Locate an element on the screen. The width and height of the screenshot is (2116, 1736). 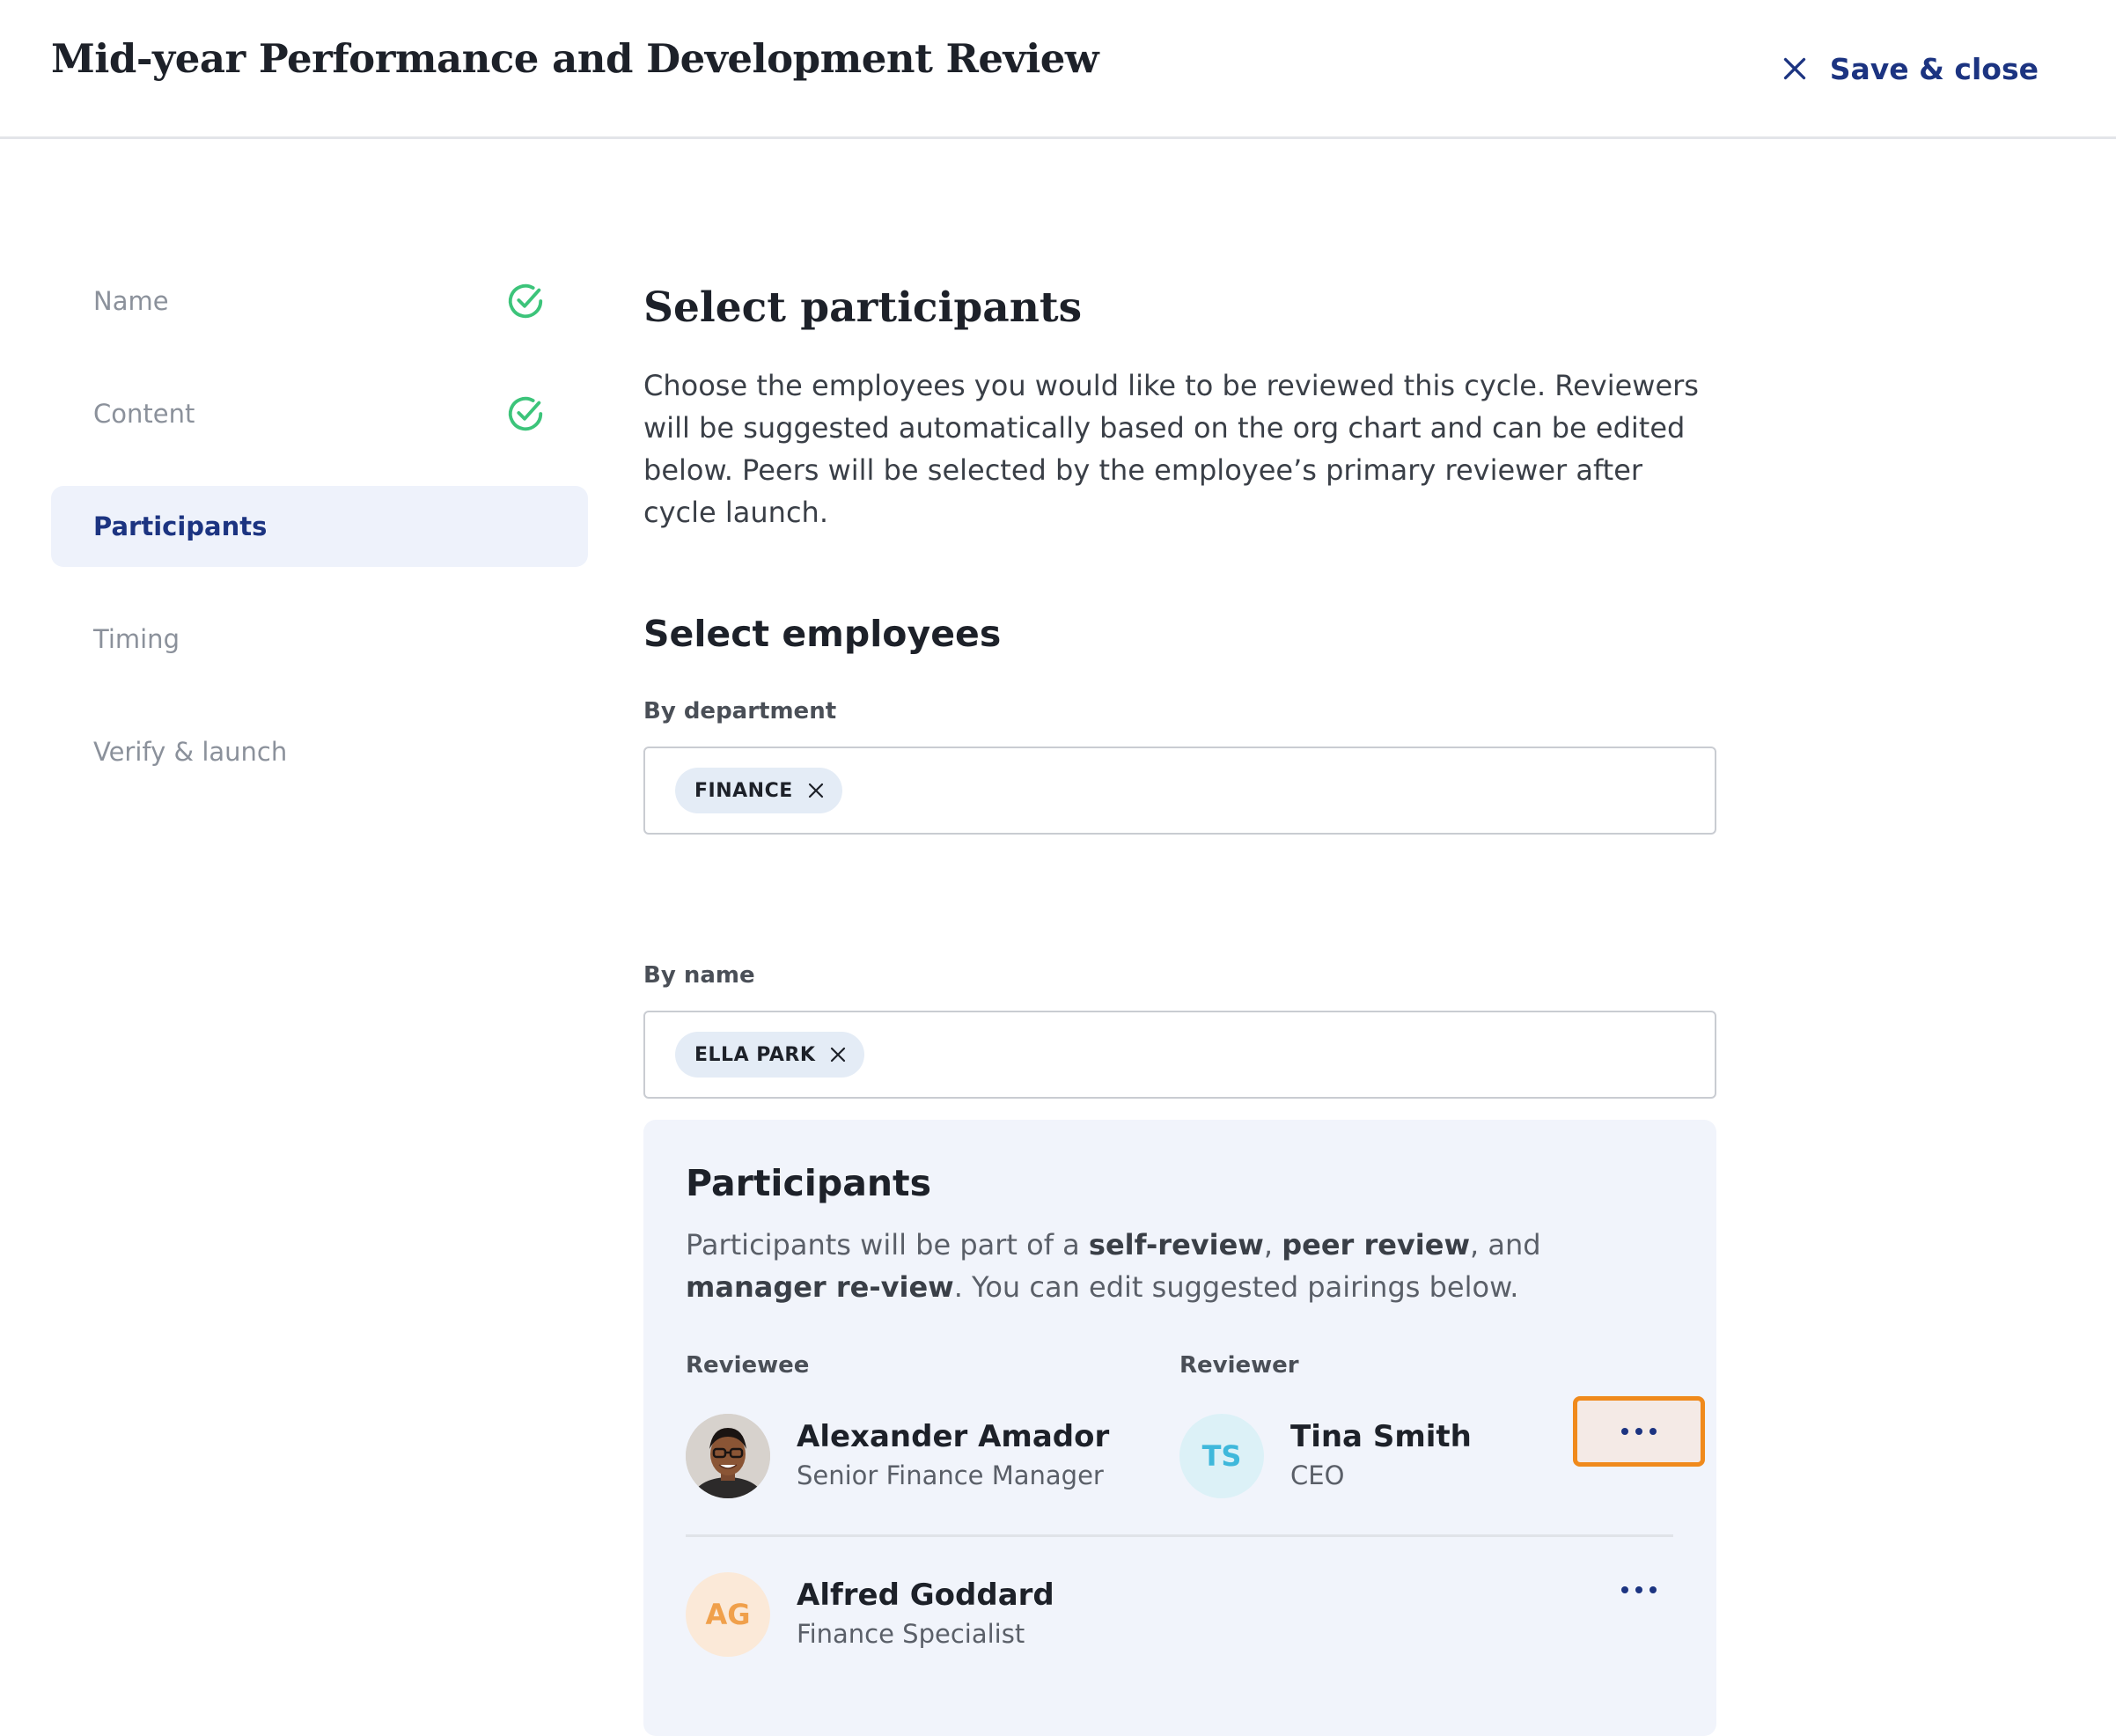
reviewer-cell: TS Tina Smith CEO is located at coordinates (1325, 1456).